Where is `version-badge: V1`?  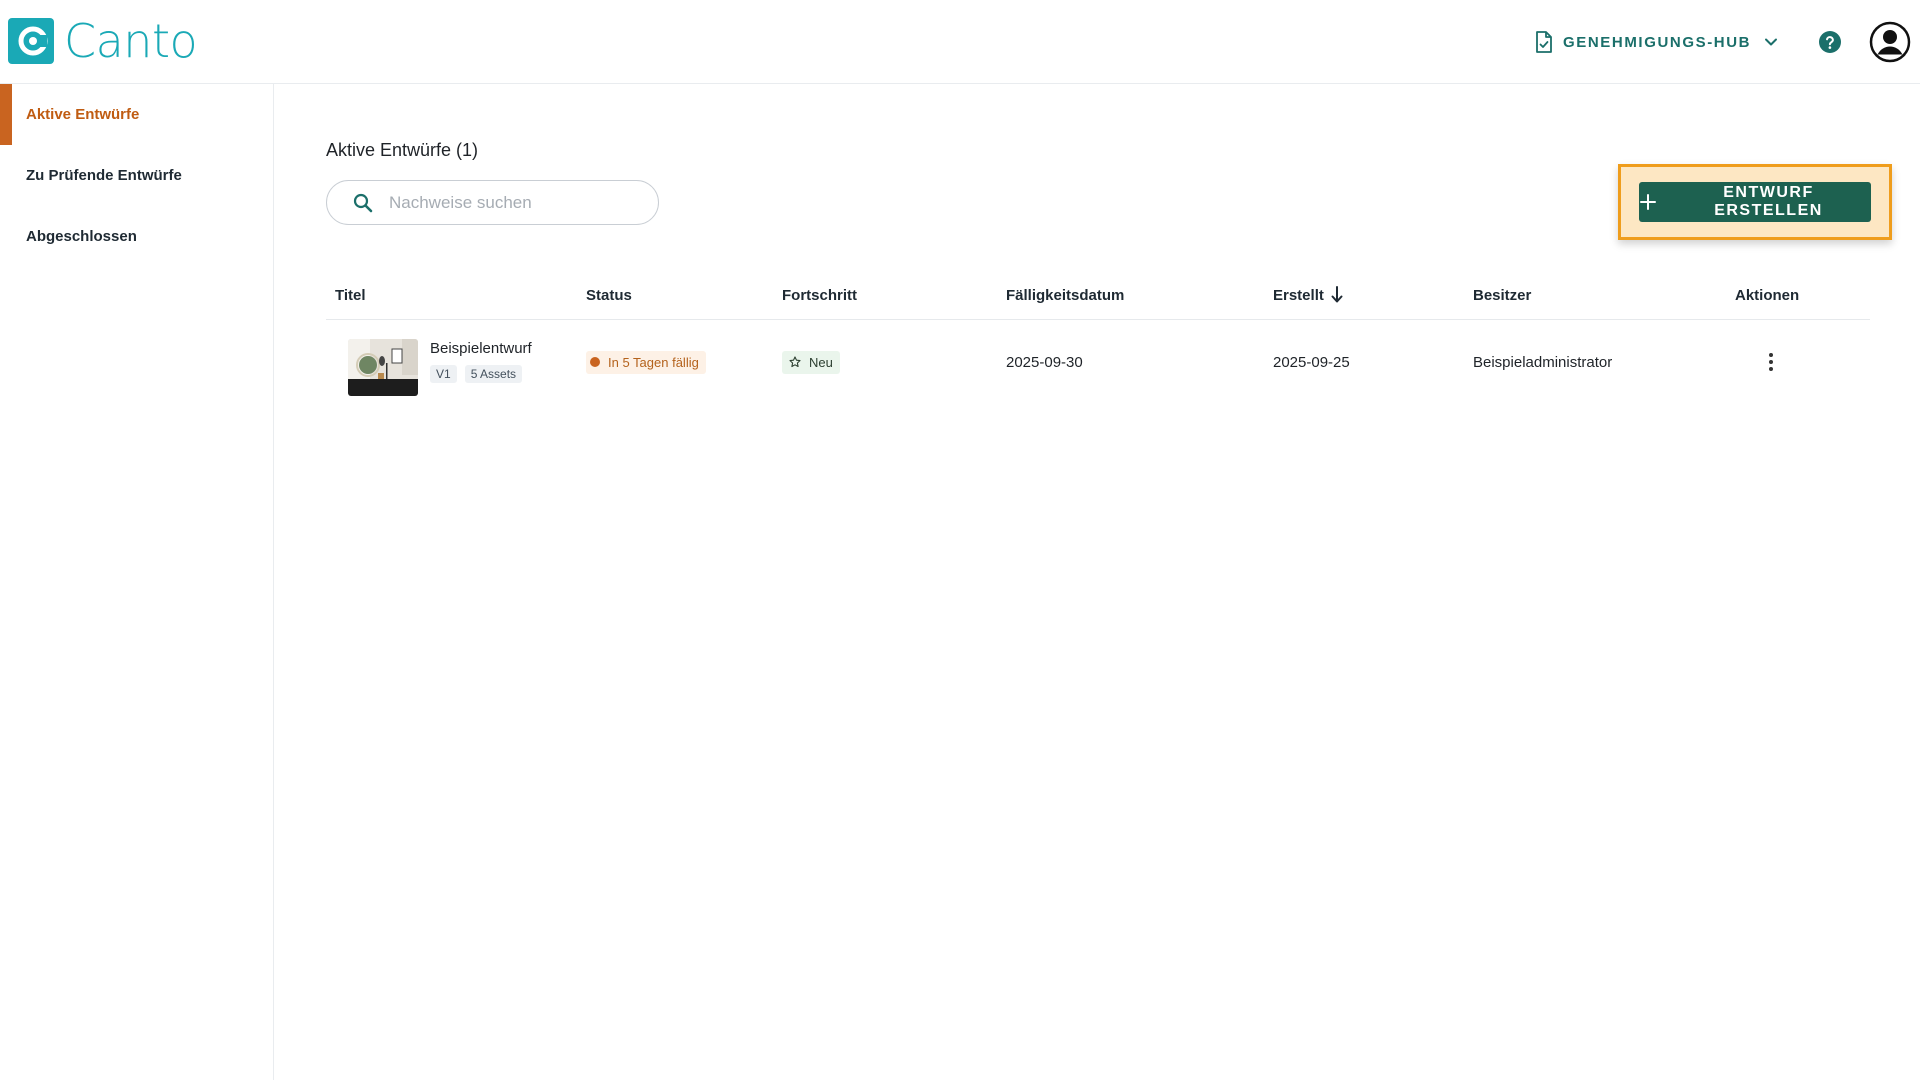
version-badge: V1 is located at coordinates (443, 374).